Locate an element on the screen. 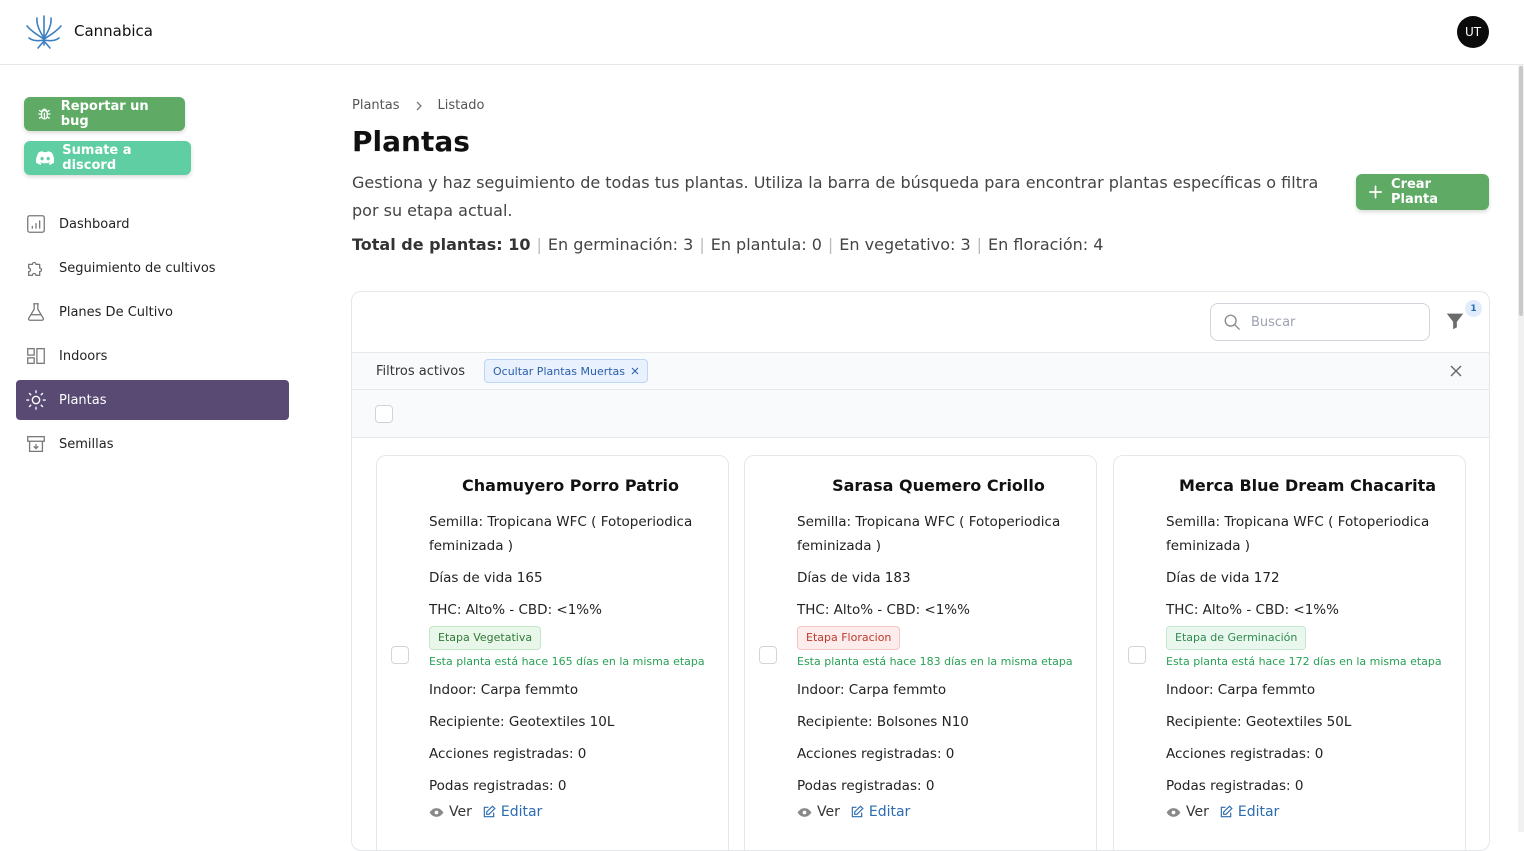  report-bug-label: Reportar un bug is located at coordinates (104, 114).